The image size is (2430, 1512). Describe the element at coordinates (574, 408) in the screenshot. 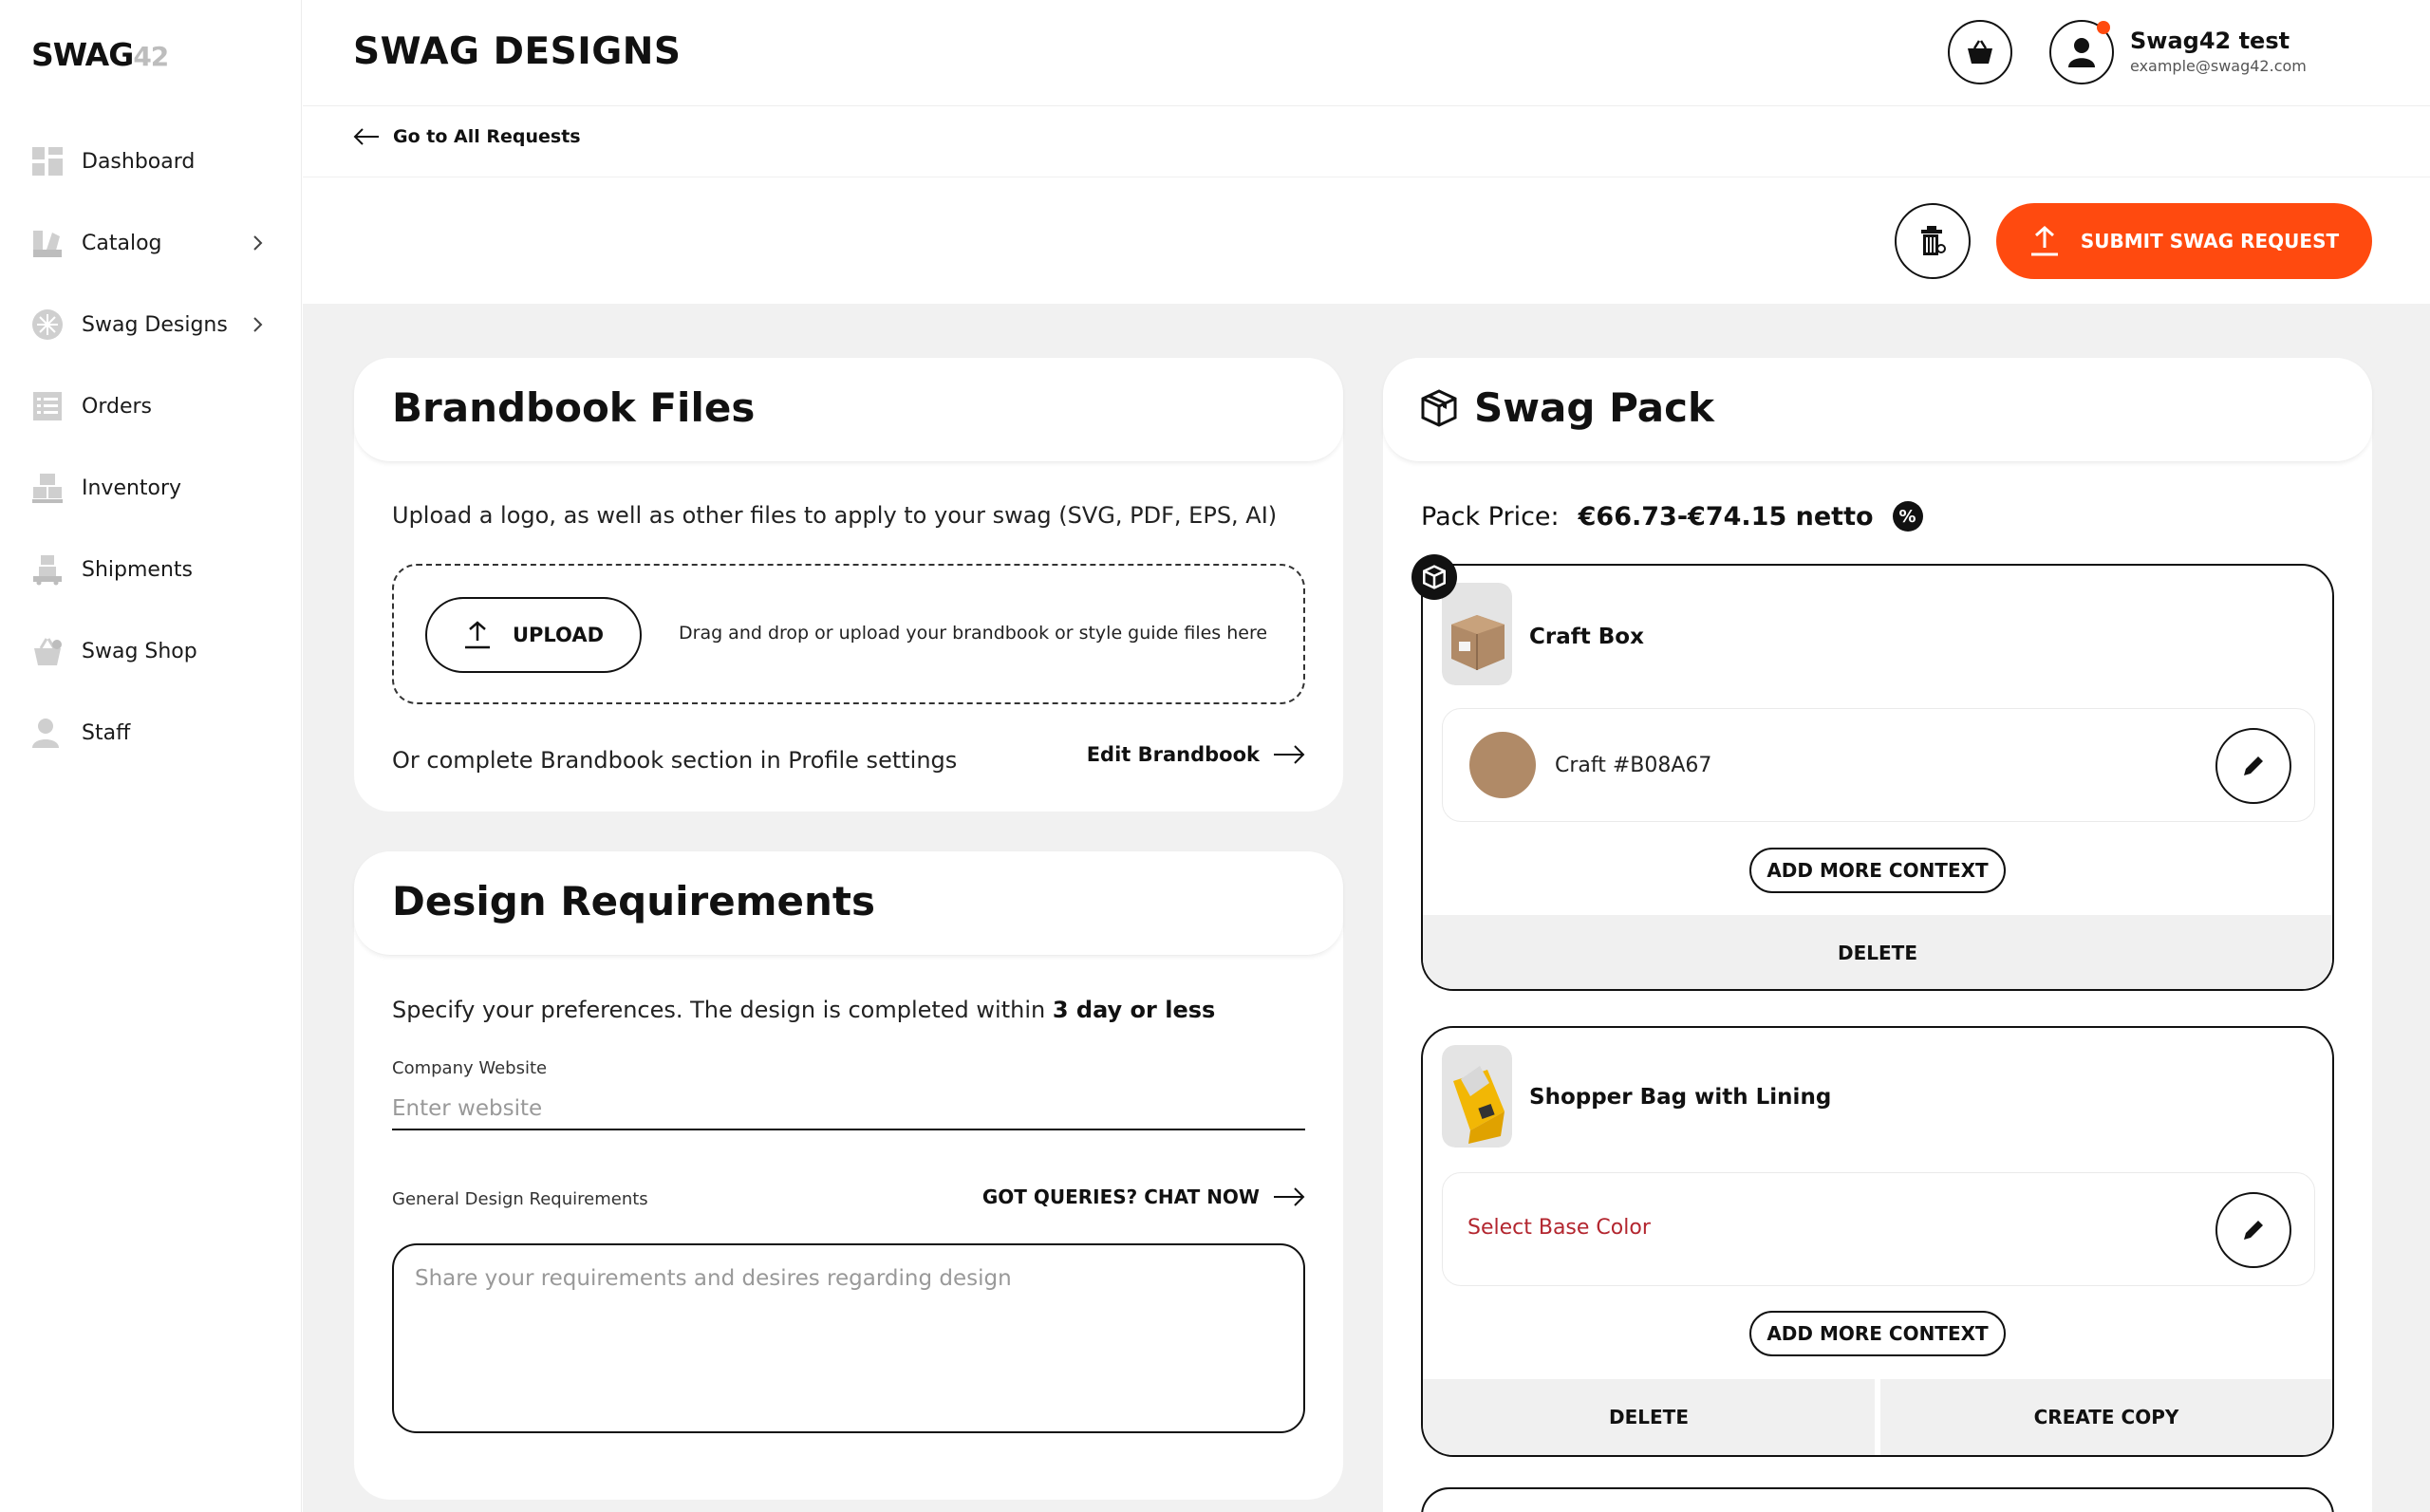

I see `brandbook-title: Brandbook Files` at that location.